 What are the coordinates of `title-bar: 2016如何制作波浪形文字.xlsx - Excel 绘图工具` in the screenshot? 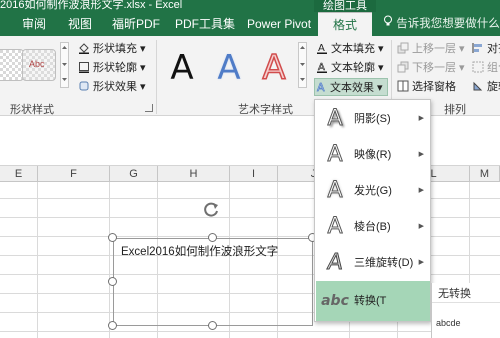 It's located at (250, 6).